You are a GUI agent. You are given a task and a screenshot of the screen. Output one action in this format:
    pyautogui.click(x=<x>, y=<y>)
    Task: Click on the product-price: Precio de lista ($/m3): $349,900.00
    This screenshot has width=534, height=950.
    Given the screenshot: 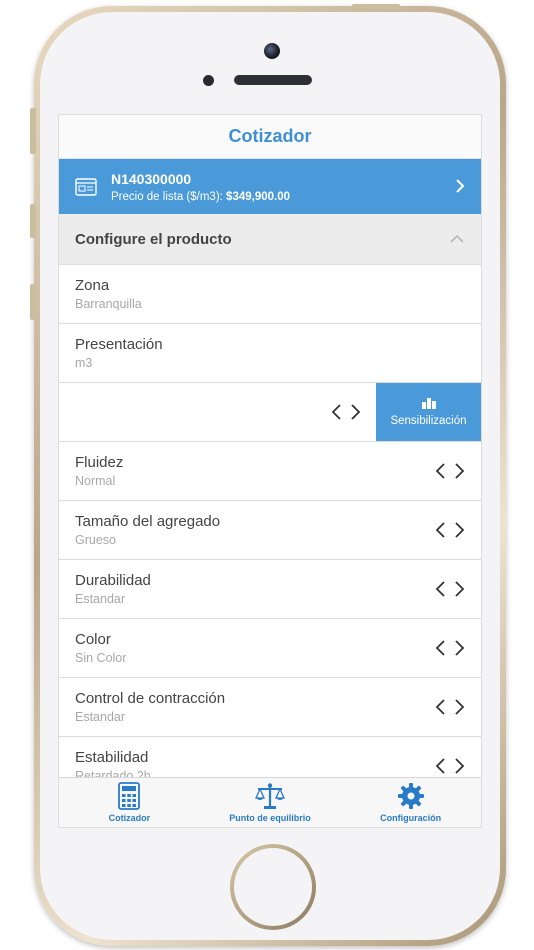 What is the action you would take?
    pyautogui.click(x=200, y=197)
    